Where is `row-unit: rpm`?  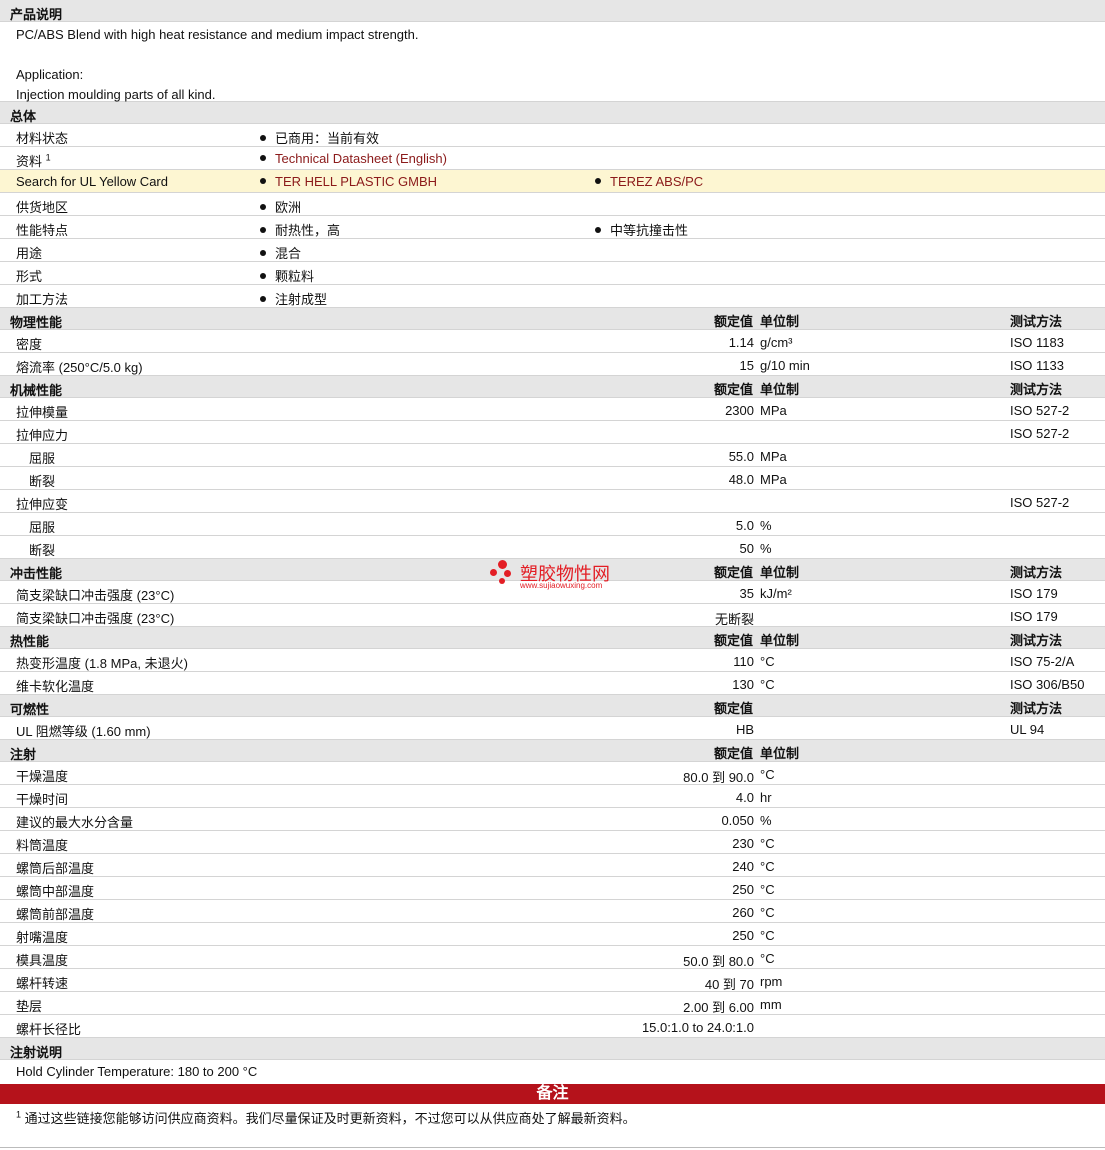 row-unit: rpm is located at coordinates (771, 981).